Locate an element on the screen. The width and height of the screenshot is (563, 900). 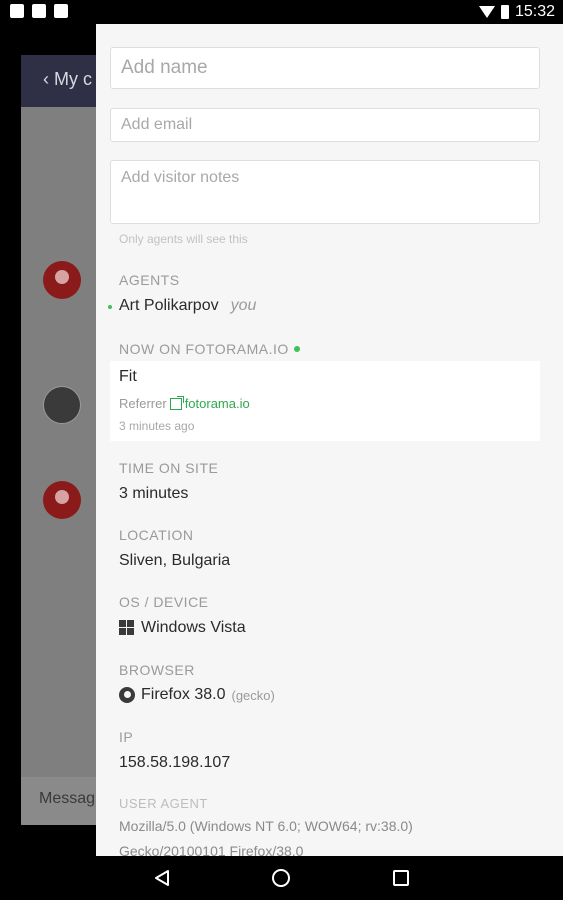
agent-online-dot is located at coordinates (110, 307).